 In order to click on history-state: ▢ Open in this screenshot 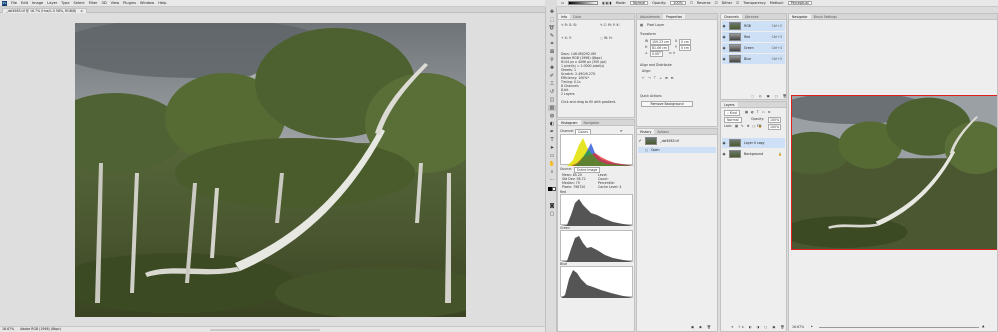, I will do `click(677, 150)`.